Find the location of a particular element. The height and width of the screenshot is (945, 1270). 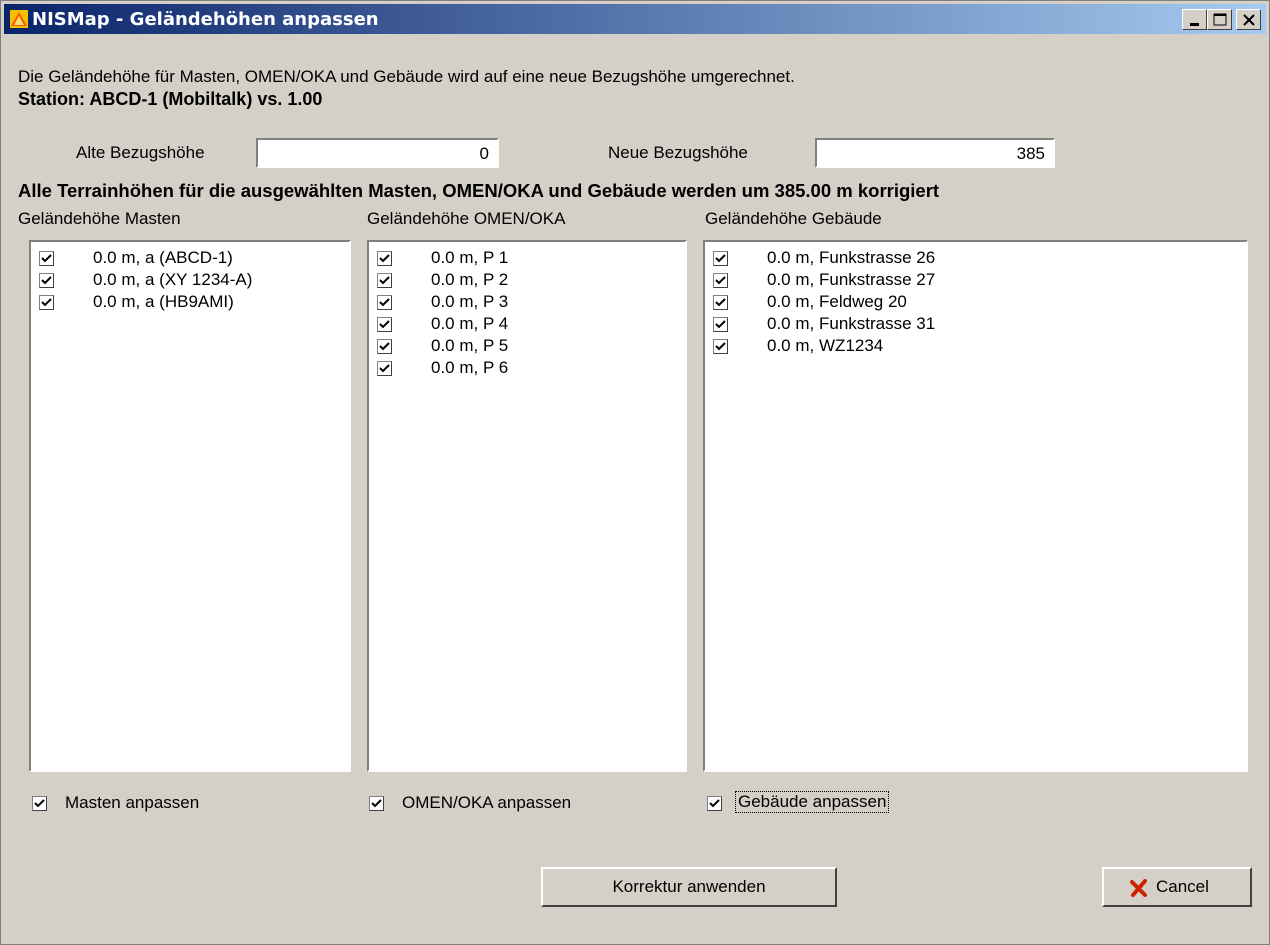

item-name: Feldweg 20 is located at coordinates (863, 301).